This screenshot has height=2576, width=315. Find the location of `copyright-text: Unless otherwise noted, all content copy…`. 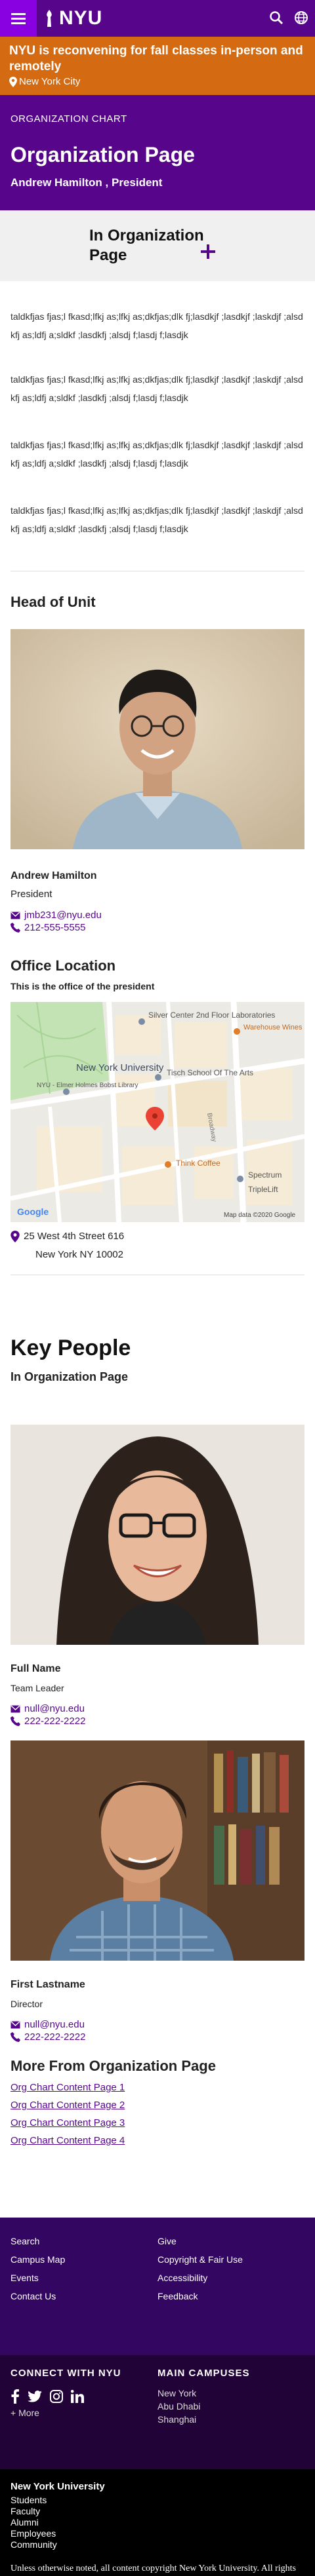

copyright-text: Unless otherwise noted, all content copy… is located at coordinates (153, 2568).